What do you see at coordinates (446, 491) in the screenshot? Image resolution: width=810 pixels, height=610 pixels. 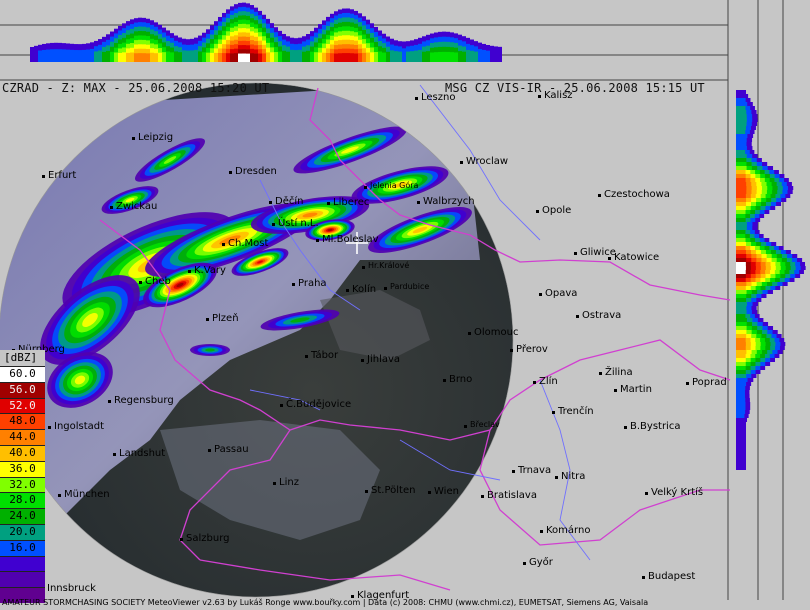 I see `city-label: Wien` at bounding box center [446, 491].